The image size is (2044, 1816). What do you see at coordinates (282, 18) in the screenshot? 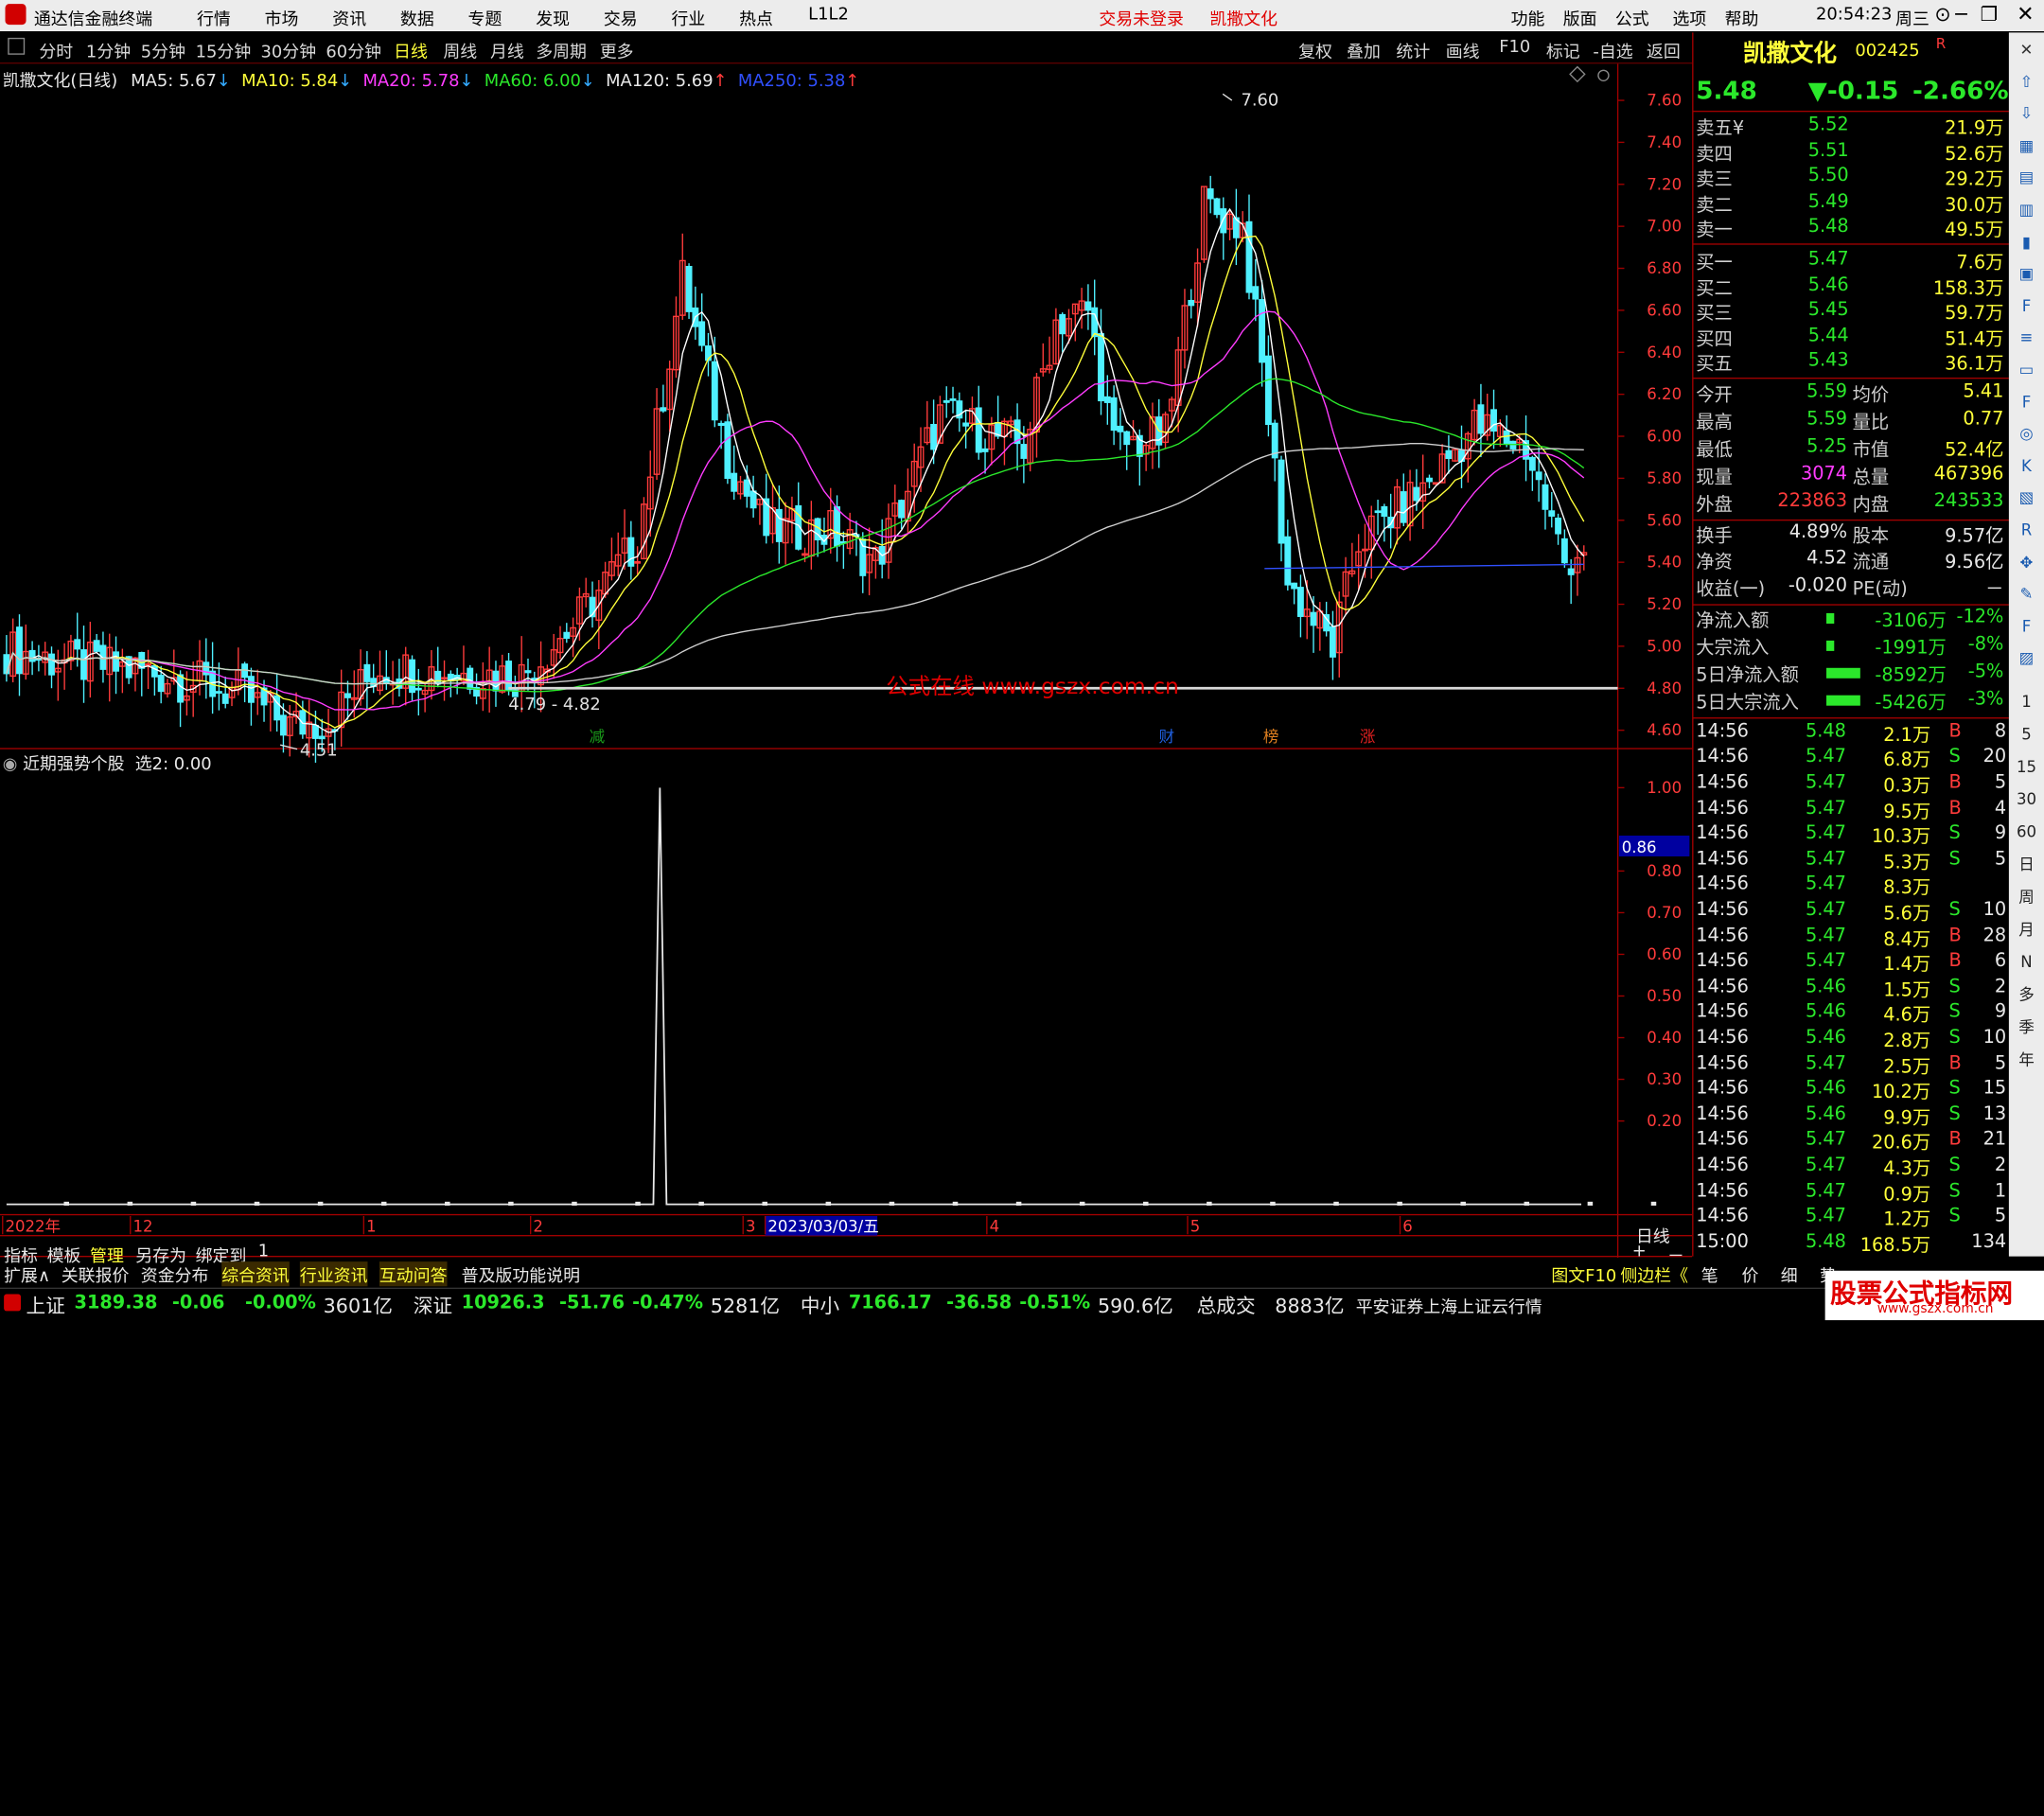
I see `menu-1: 市场` at bounding box center [282, 18].